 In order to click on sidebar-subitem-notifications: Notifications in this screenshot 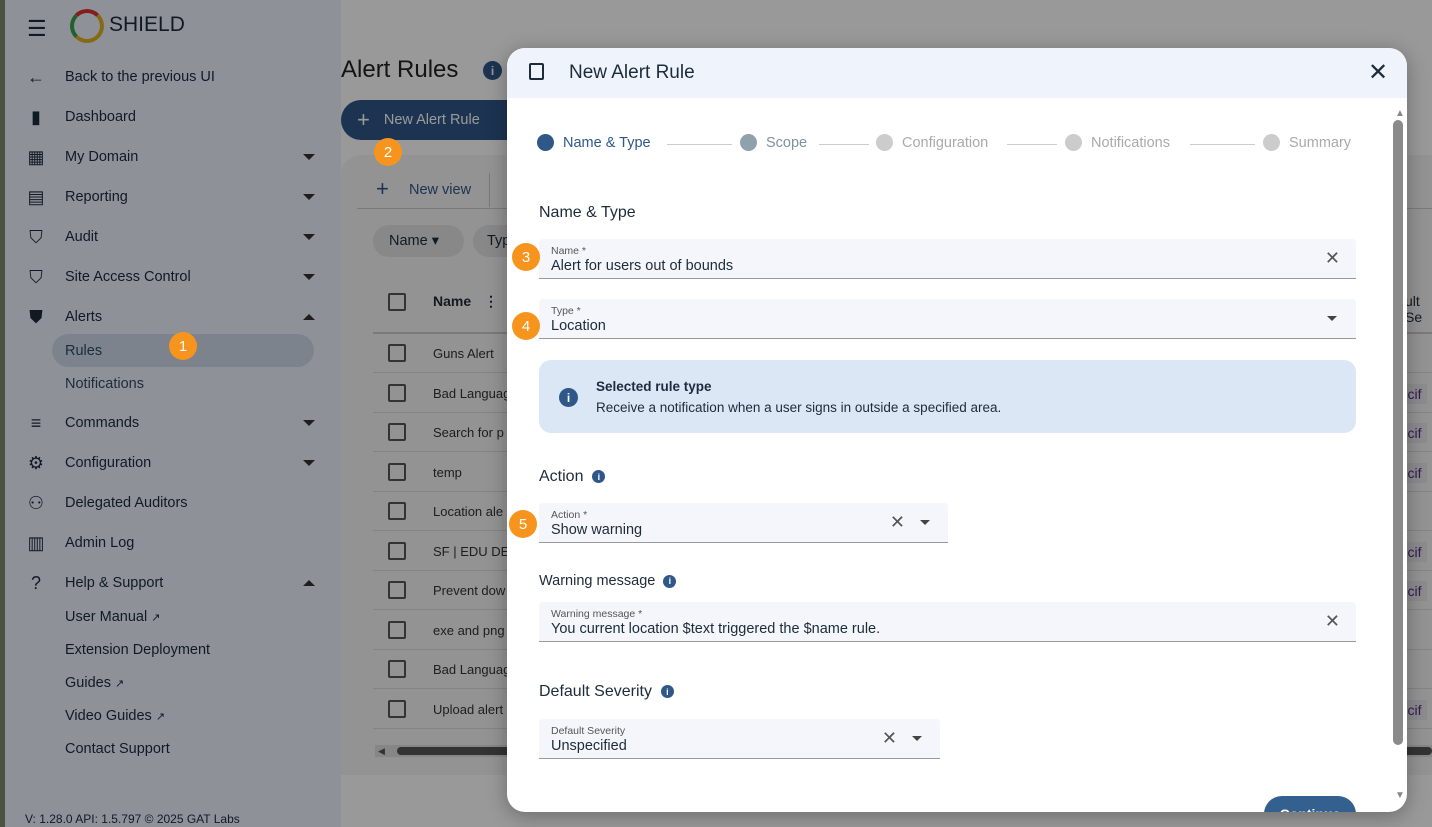, I will do `click(104, 384)`.